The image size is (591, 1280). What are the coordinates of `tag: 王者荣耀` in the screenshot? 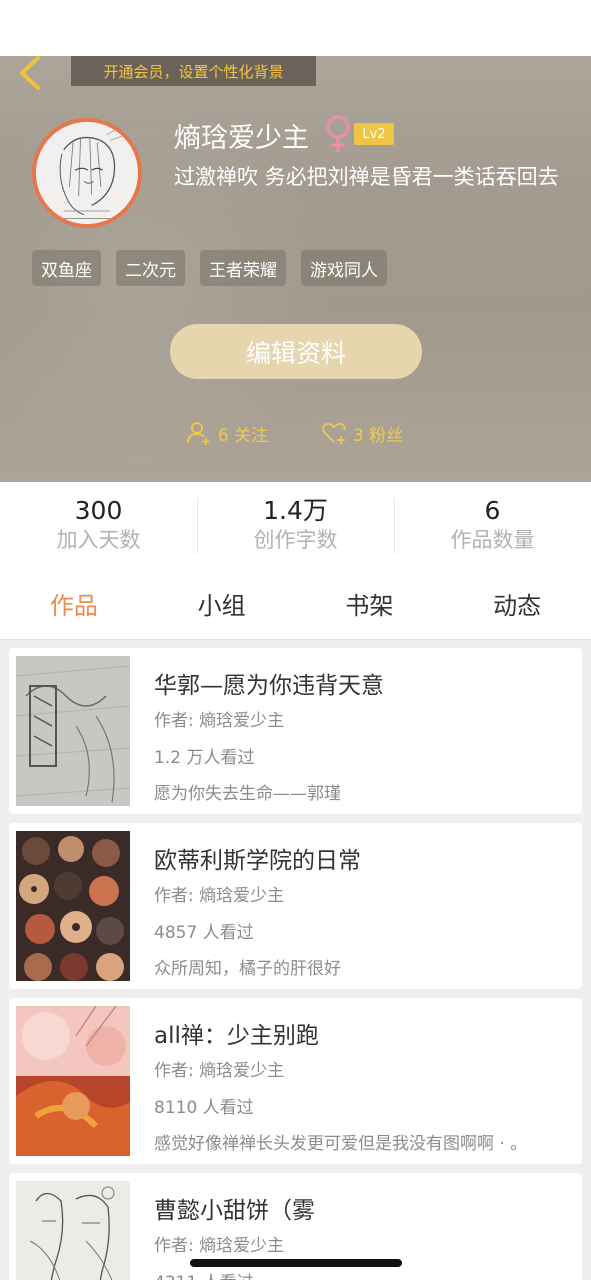 It's located at (243, 268).